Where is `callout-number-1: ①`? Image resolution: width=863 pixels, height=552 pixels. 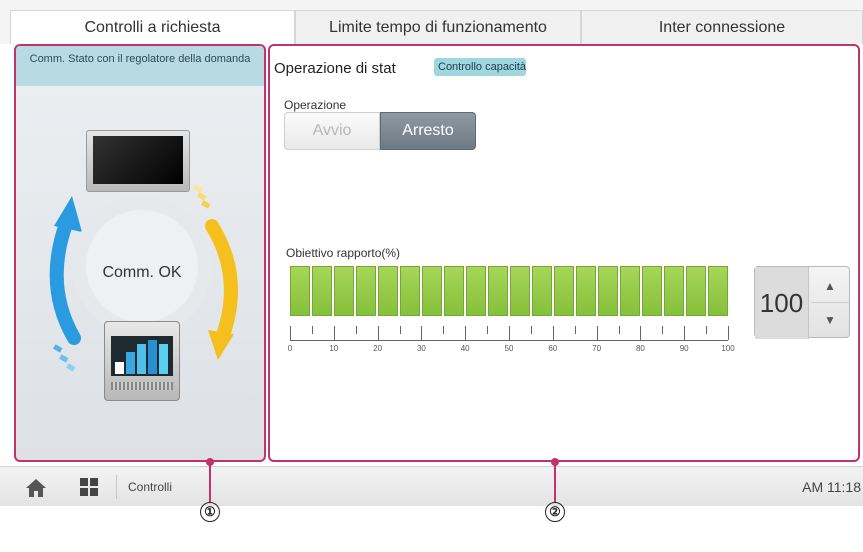
callout-number-1: ① is located at coordinates (210, 512).